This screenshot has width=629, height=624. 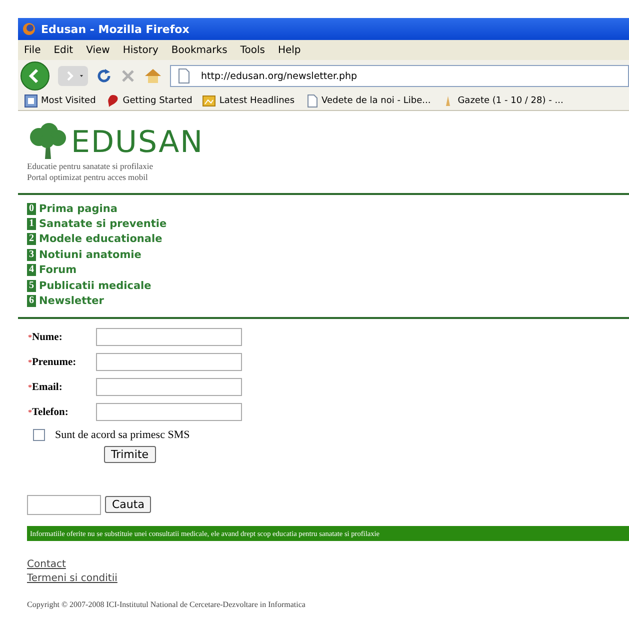 I want to click on nav-link: 3 Notiuni anatomie, so click(x=328, y=255).